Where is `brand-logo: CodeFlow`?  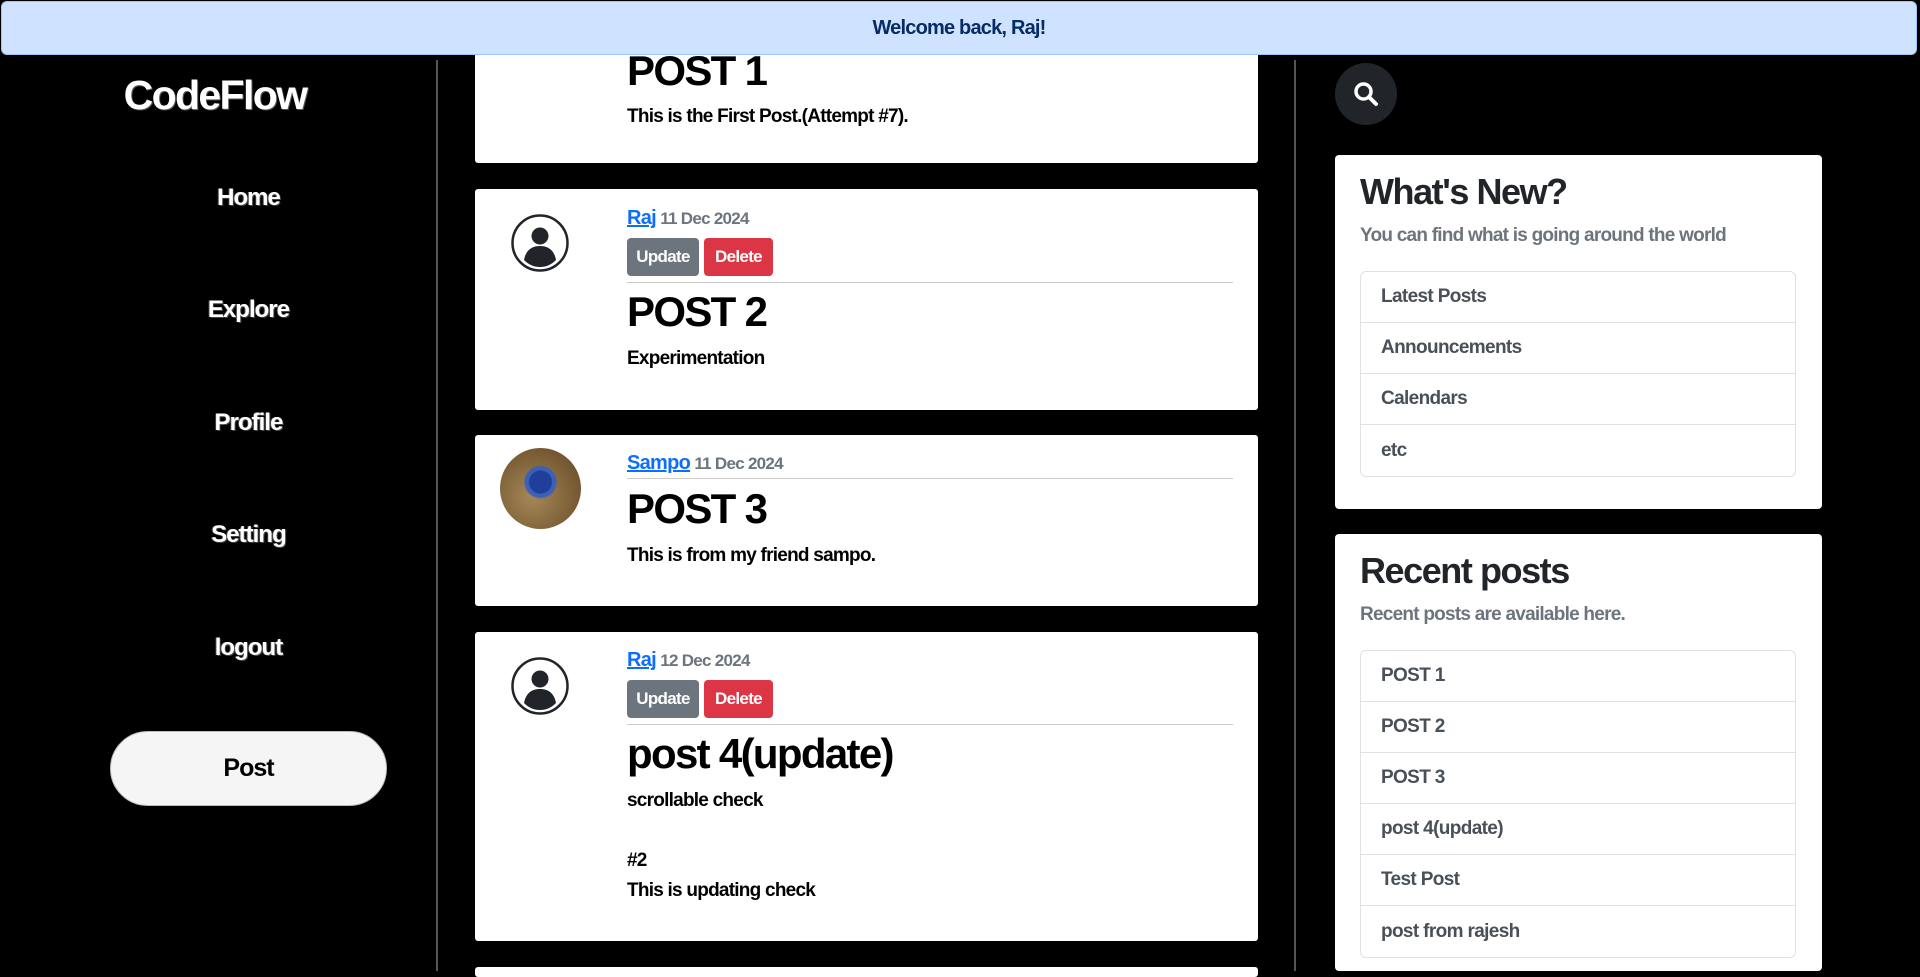 brand-logo: CodeFlow is located at coordinates (215, 95).